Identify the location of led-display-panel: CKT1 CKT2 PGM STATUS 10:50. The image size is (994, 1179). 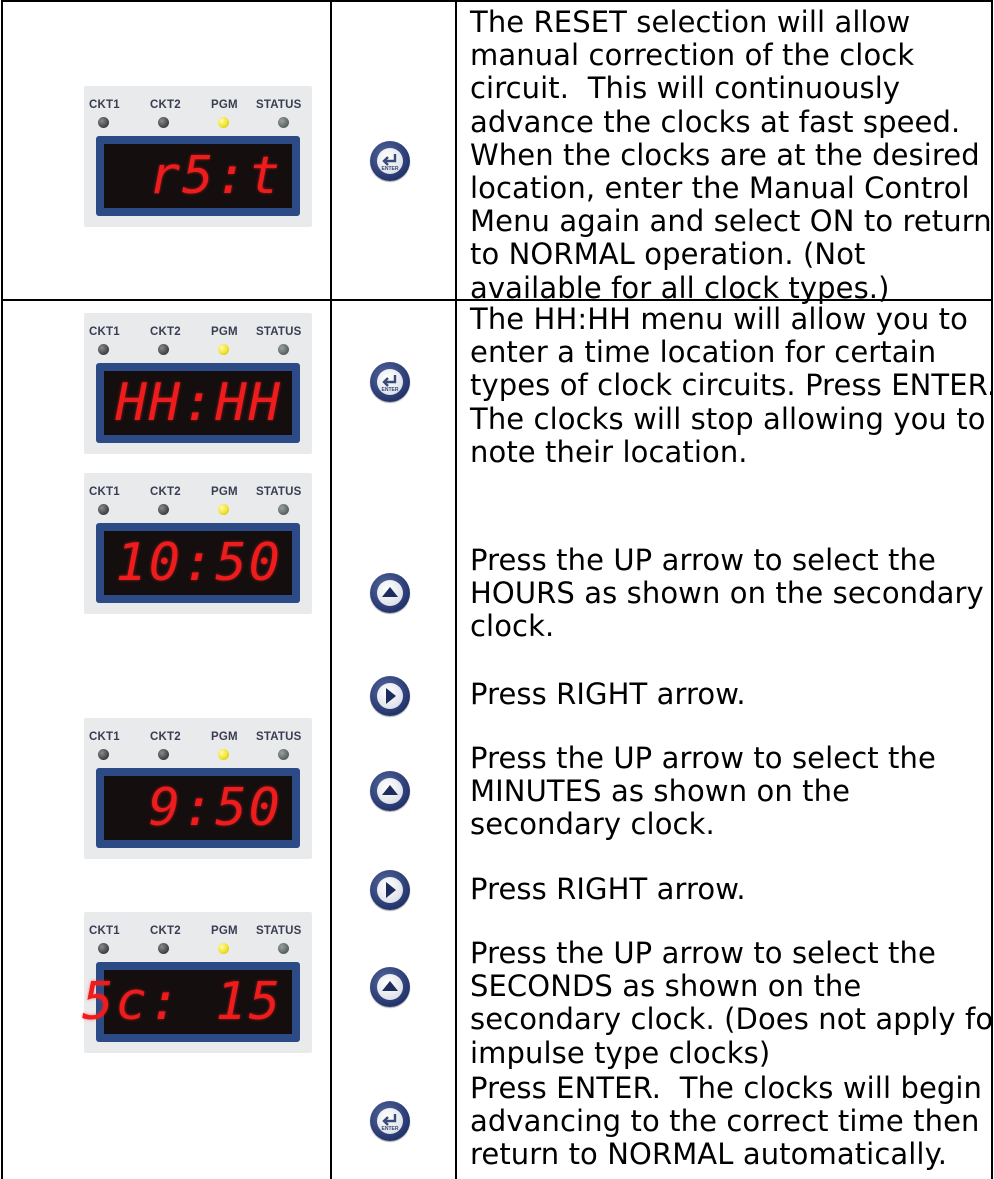
(198, 543).